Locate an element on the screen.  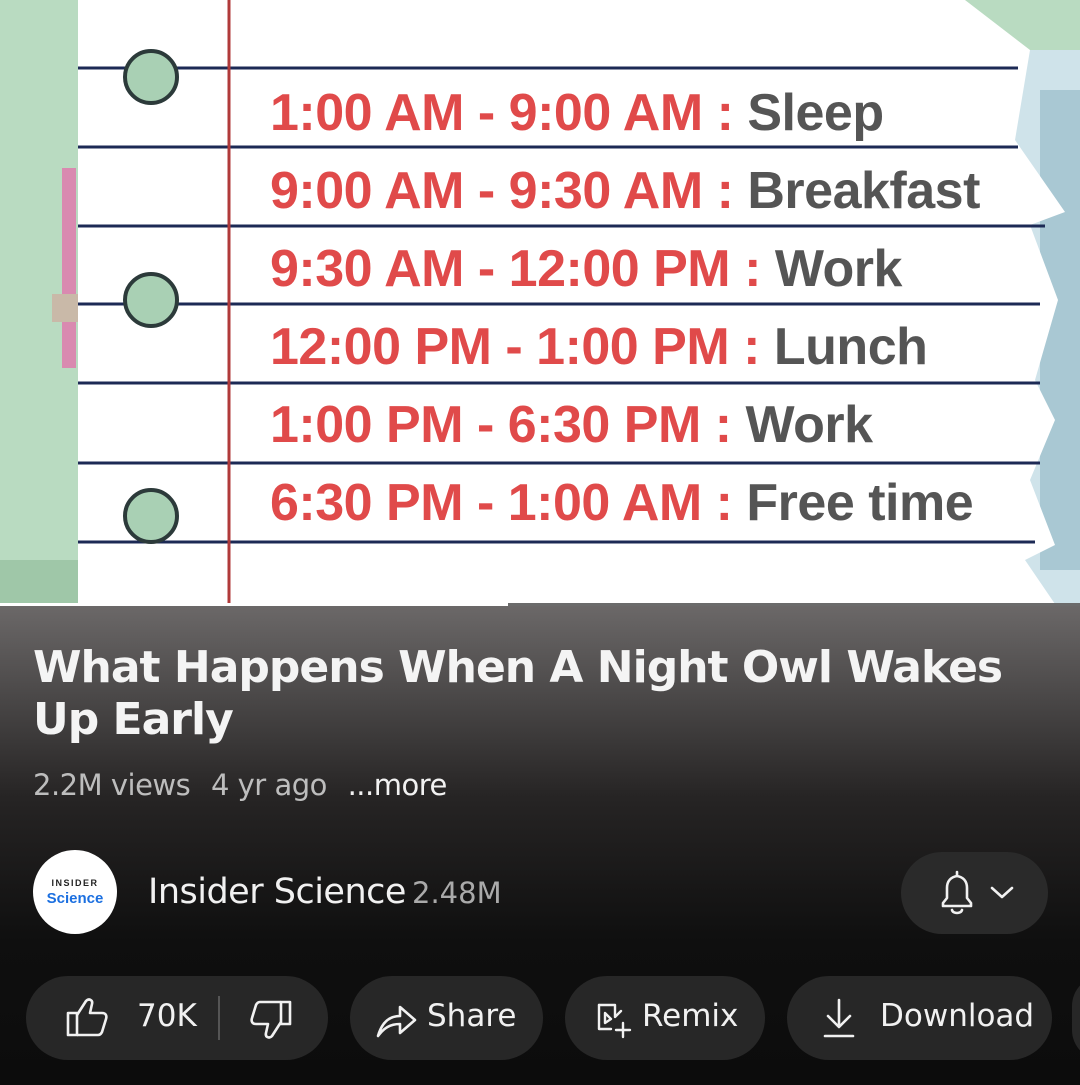
thumbs-up-icon is located at coordinates (87, 1017).